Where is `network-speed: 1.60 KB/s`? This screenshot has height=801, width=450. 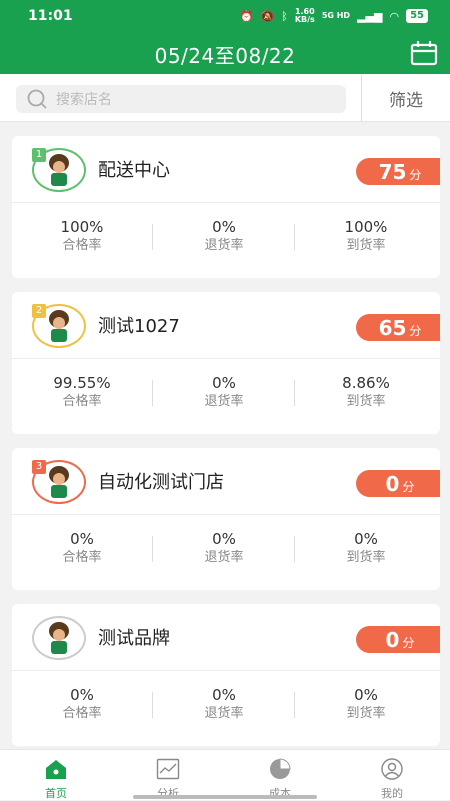
network-speed: 1.60 KB/s is located at coordinates (304, 15).